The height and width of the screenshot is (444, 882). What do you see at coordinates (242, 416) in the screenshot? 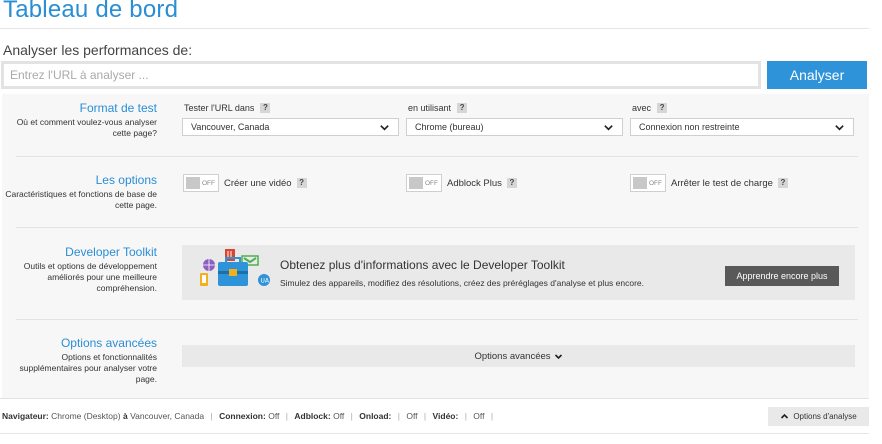
I see `status-connection-key: Connexion:` at bounding box center [242, 416].